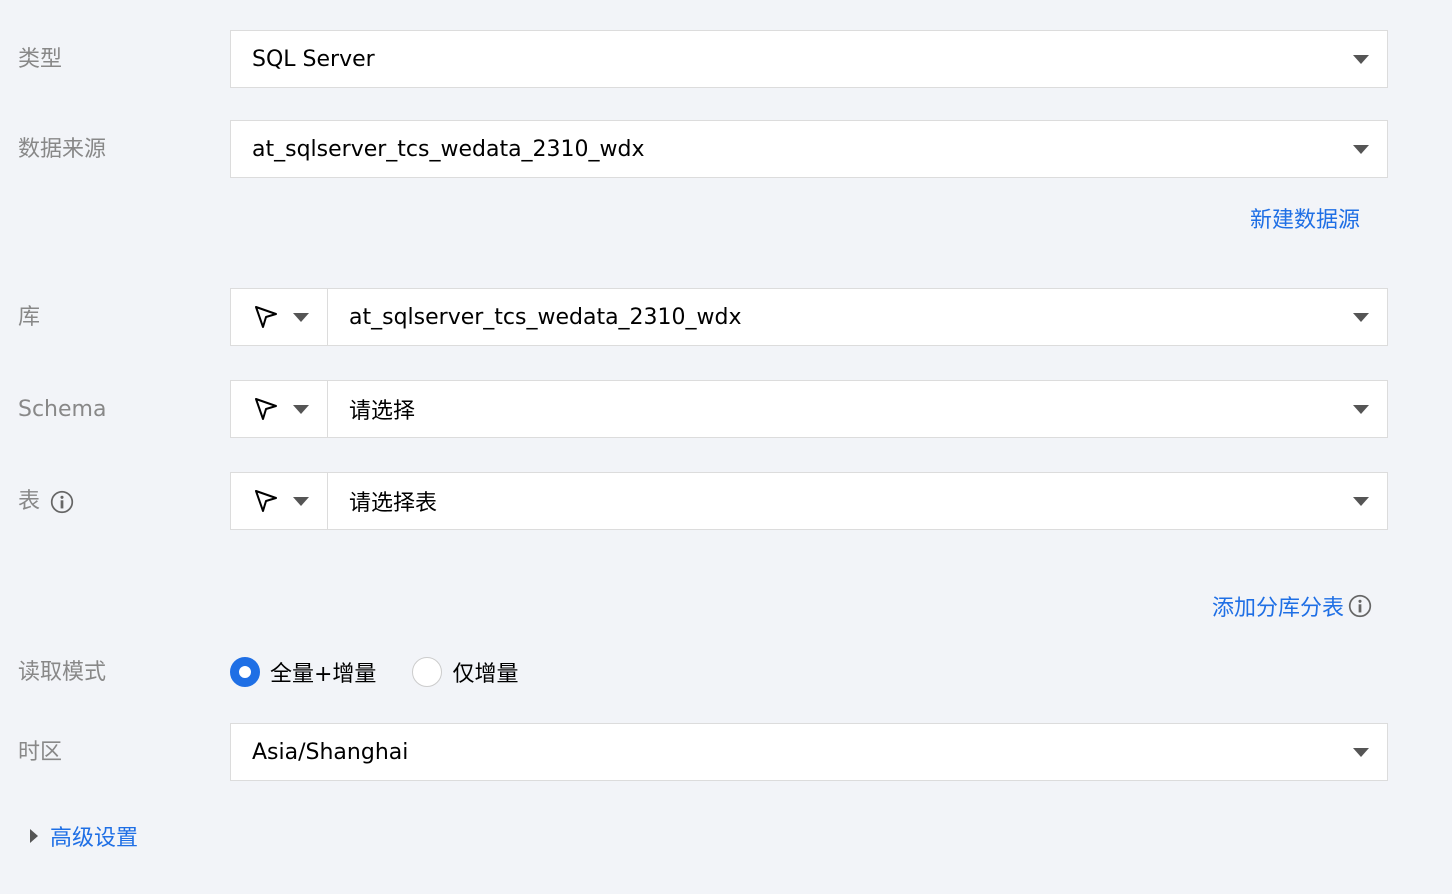  I want to click on datasource-label: 数据来源, so click(62, 149).